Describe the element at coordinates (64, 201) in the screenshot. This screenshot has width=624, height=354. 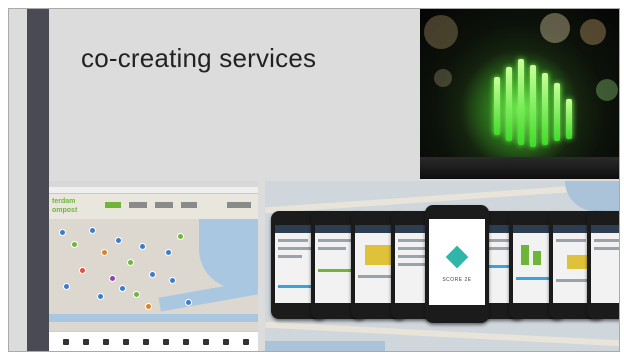
I see `website-logo-line1: terdam` at that location.